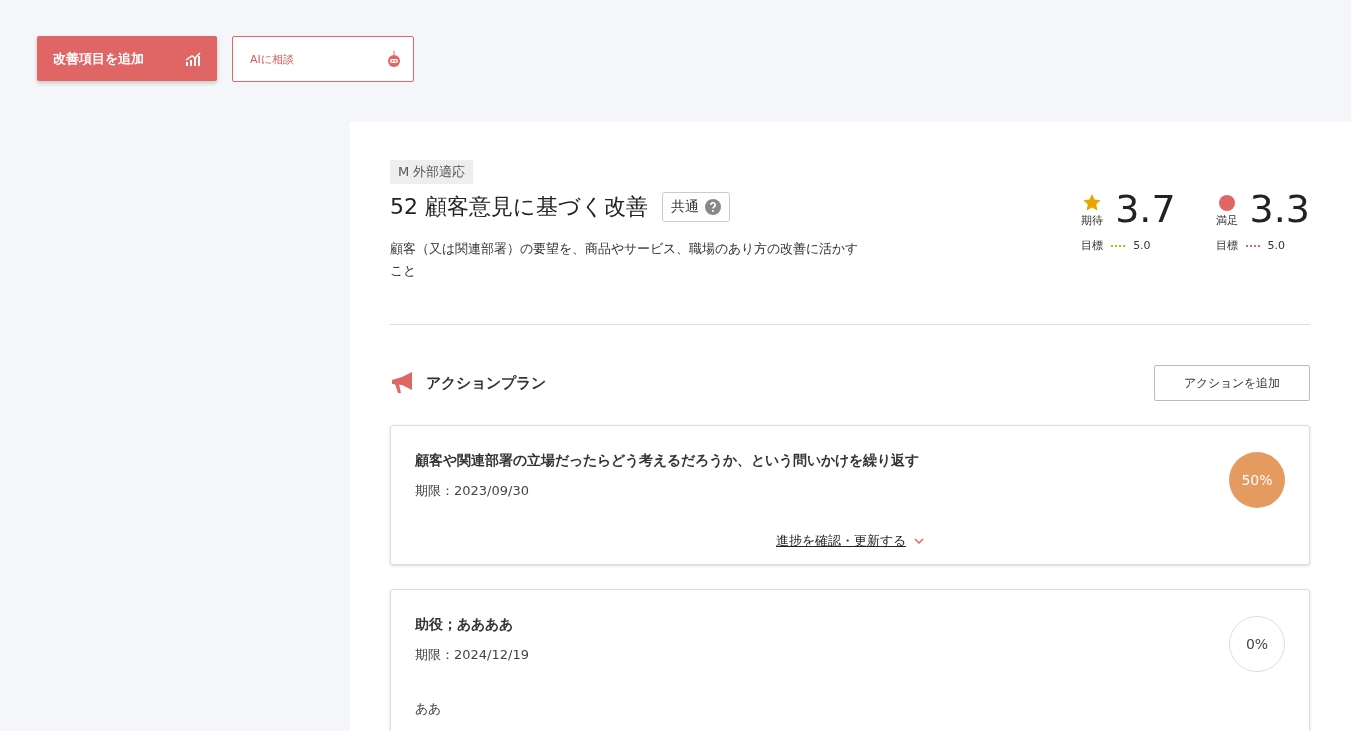 The image size is (1351, 731). What do you see at coordinates (464, 625) in the screenshot?
I see `action-title: 助役；ああああ` at bounding box center [464, 625].